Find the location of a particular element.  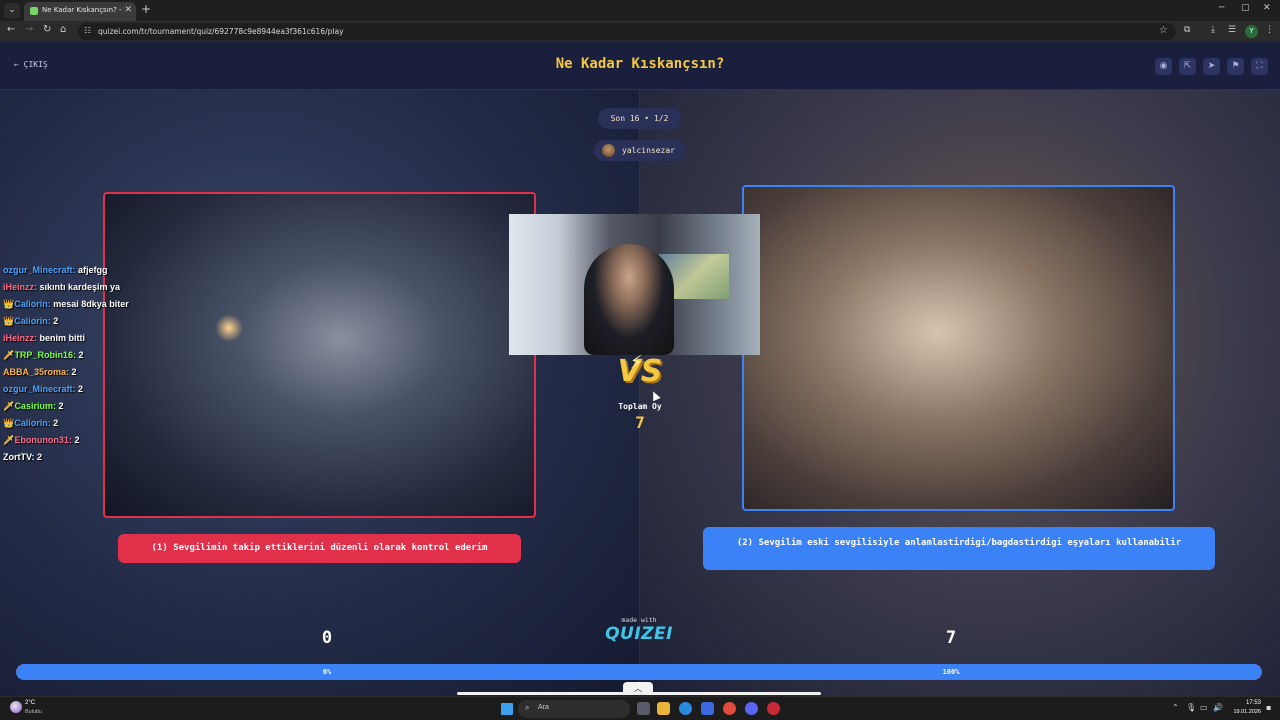

chat-message: ozgur_Minecraft: afjefgg is located at coordinates (103, 272).